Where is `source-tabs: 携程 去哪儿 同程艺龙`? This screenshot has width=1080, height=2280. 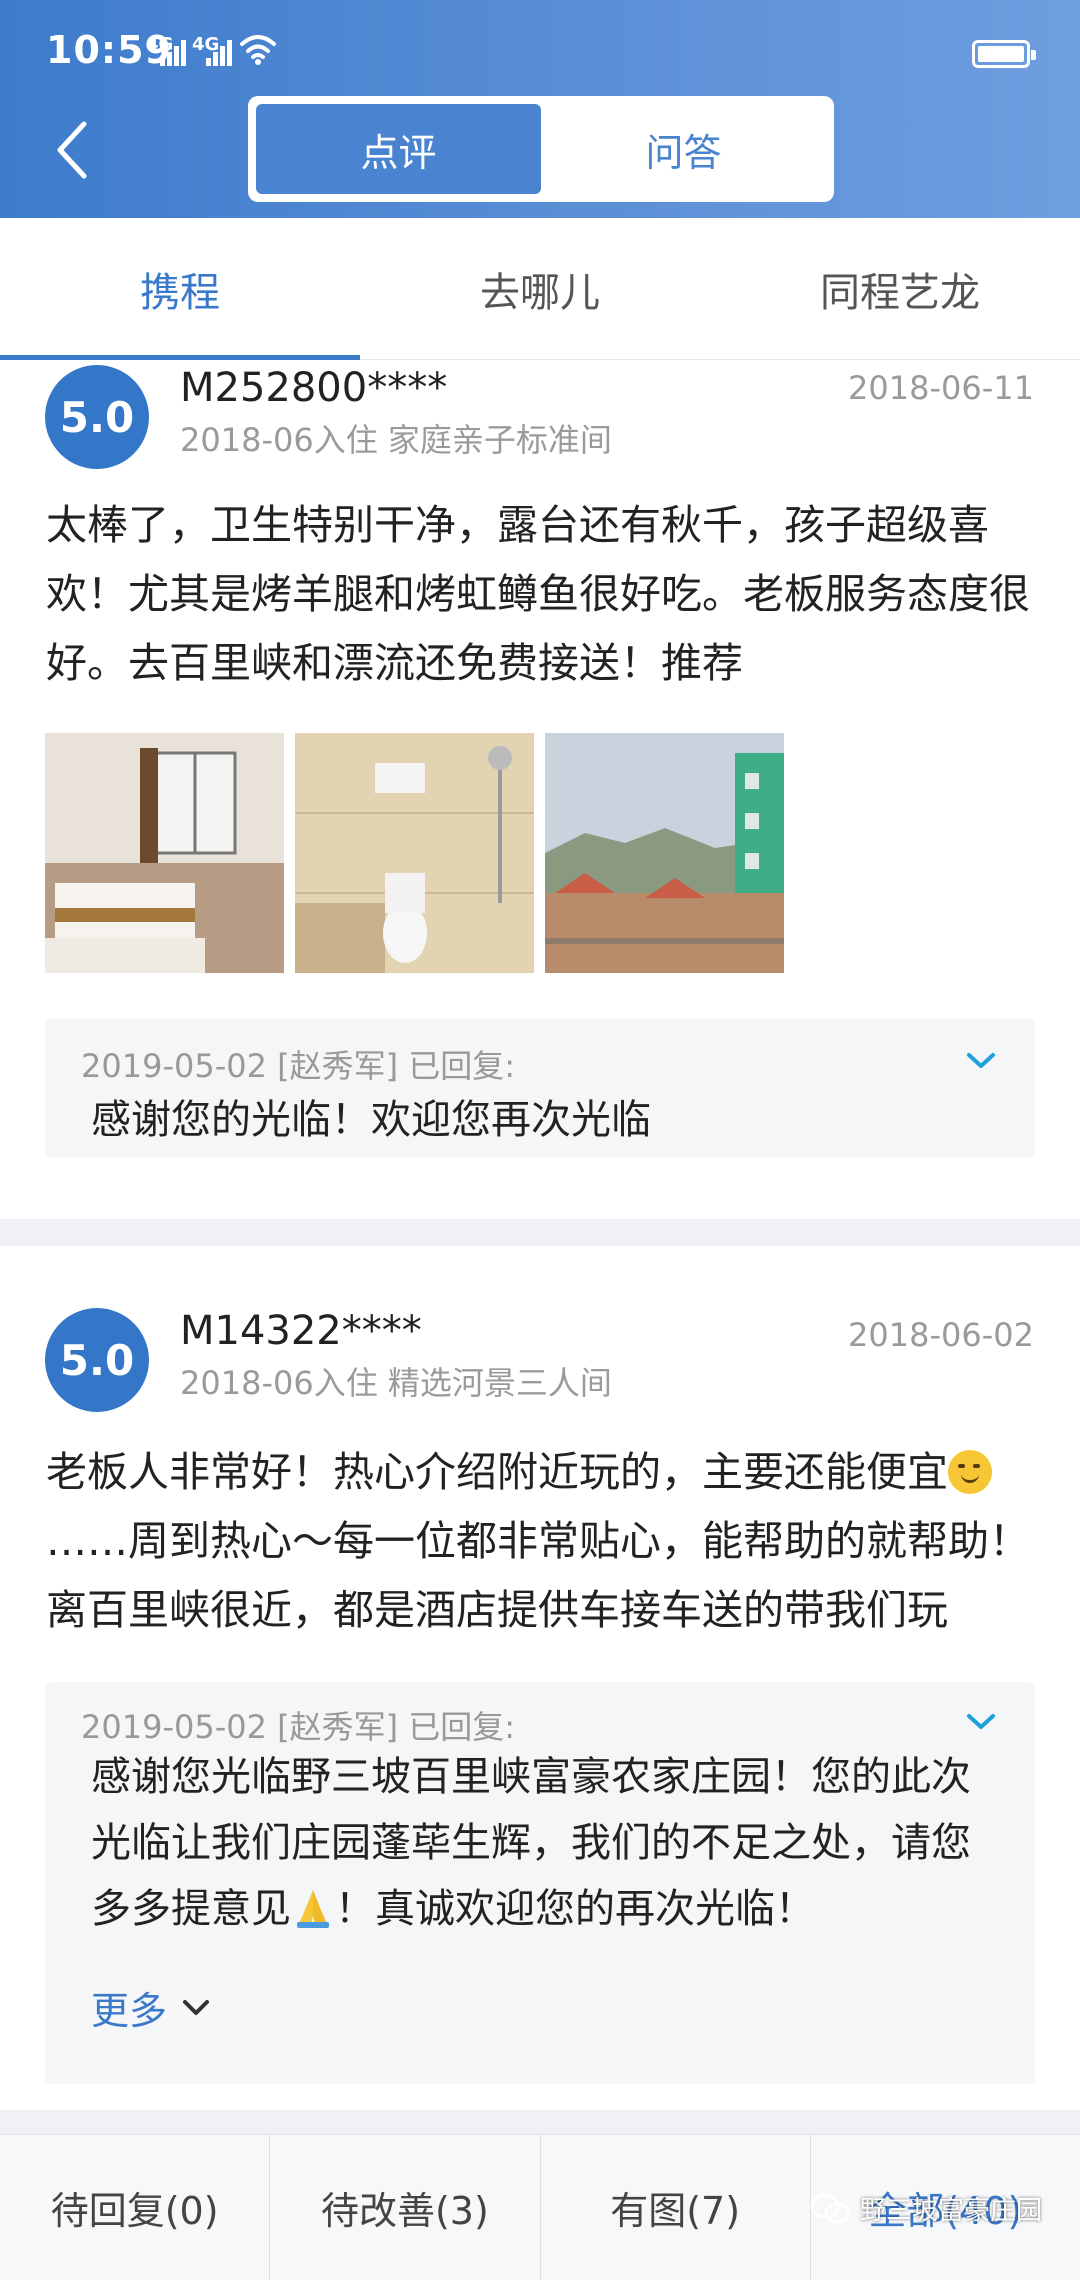
source-tabs: 携程 去哪儿 同程艺龙 is located at coordinates (540, 289).